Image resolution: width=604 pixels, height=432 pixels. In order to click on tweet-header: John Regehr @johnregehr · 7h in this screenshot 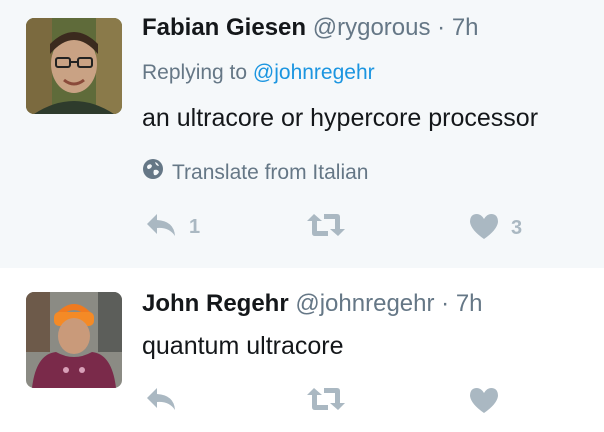, I will do `click(312, 304)`.